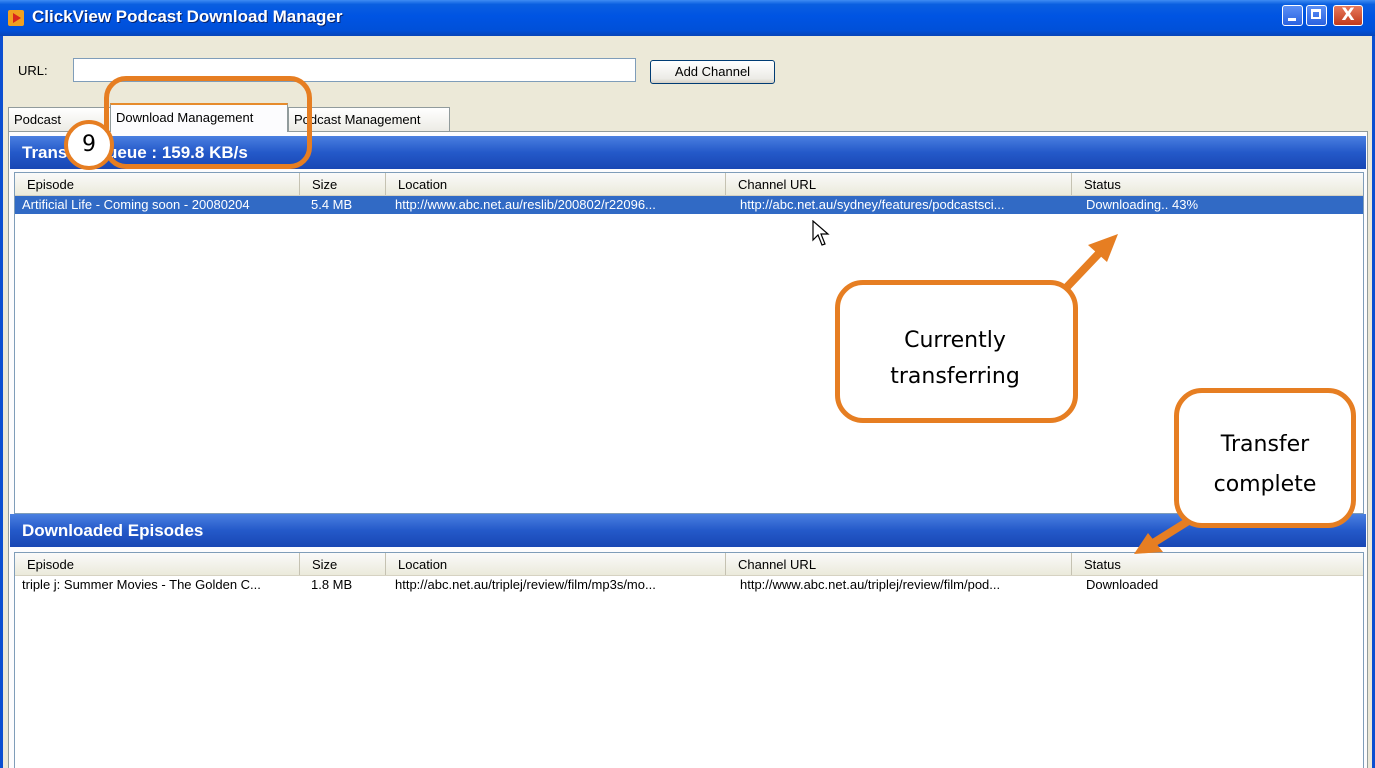 The height and width of the screenshot is (768, 1375). What do you see at coordinates (1170, 532) in the screenshot?
I see `arrow-to-downloaded-status` at bounding box center [1170, 532].